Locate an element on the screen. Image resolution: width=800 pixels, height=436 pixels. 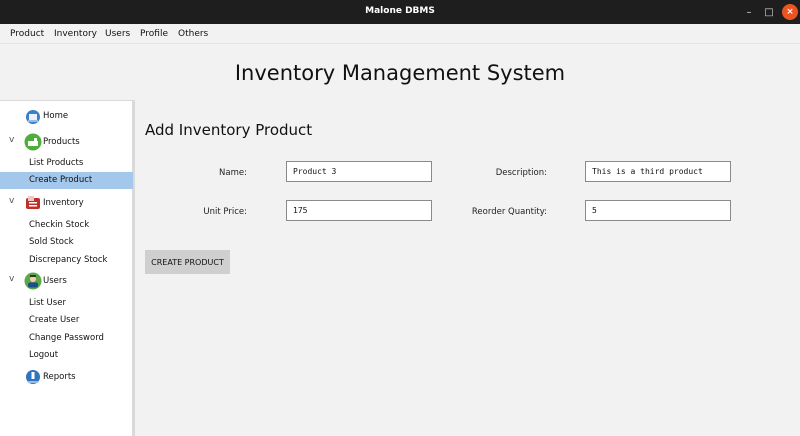
menu-others: Others is located at coordinates (193, 34).